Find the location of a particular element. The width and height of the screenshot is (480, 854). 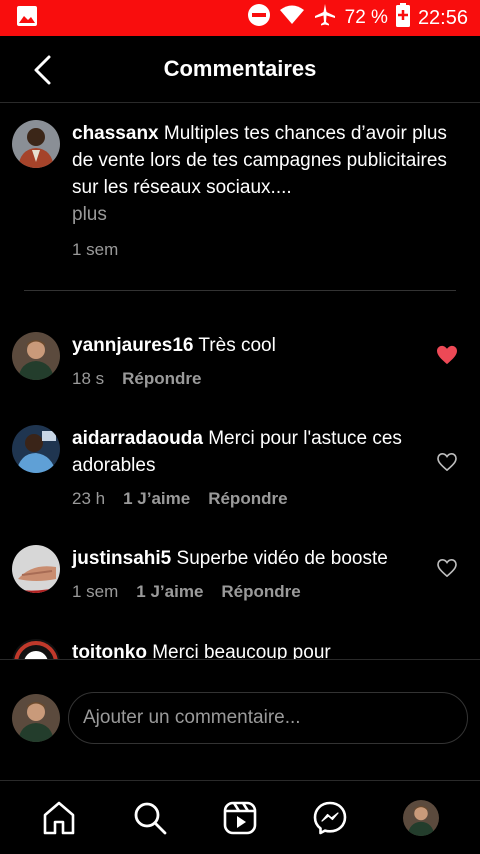

messenger-icon is located at coordinates (330, 818).